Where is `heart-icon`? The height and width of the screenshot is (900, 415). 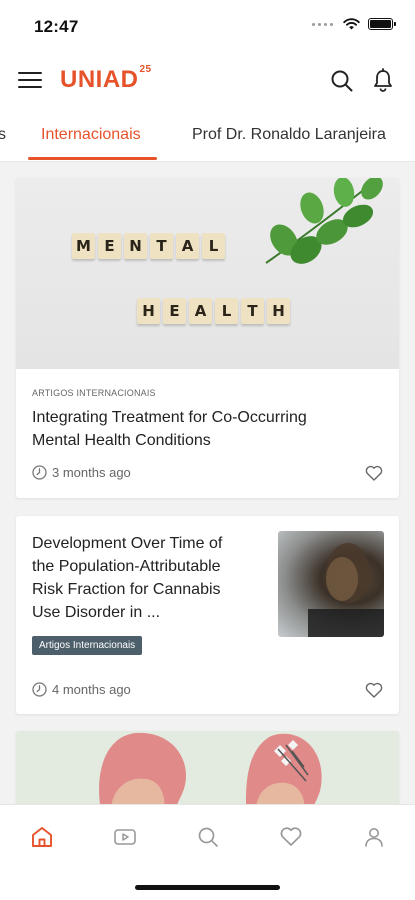 heart-icon is located at coordinates (291, 837).